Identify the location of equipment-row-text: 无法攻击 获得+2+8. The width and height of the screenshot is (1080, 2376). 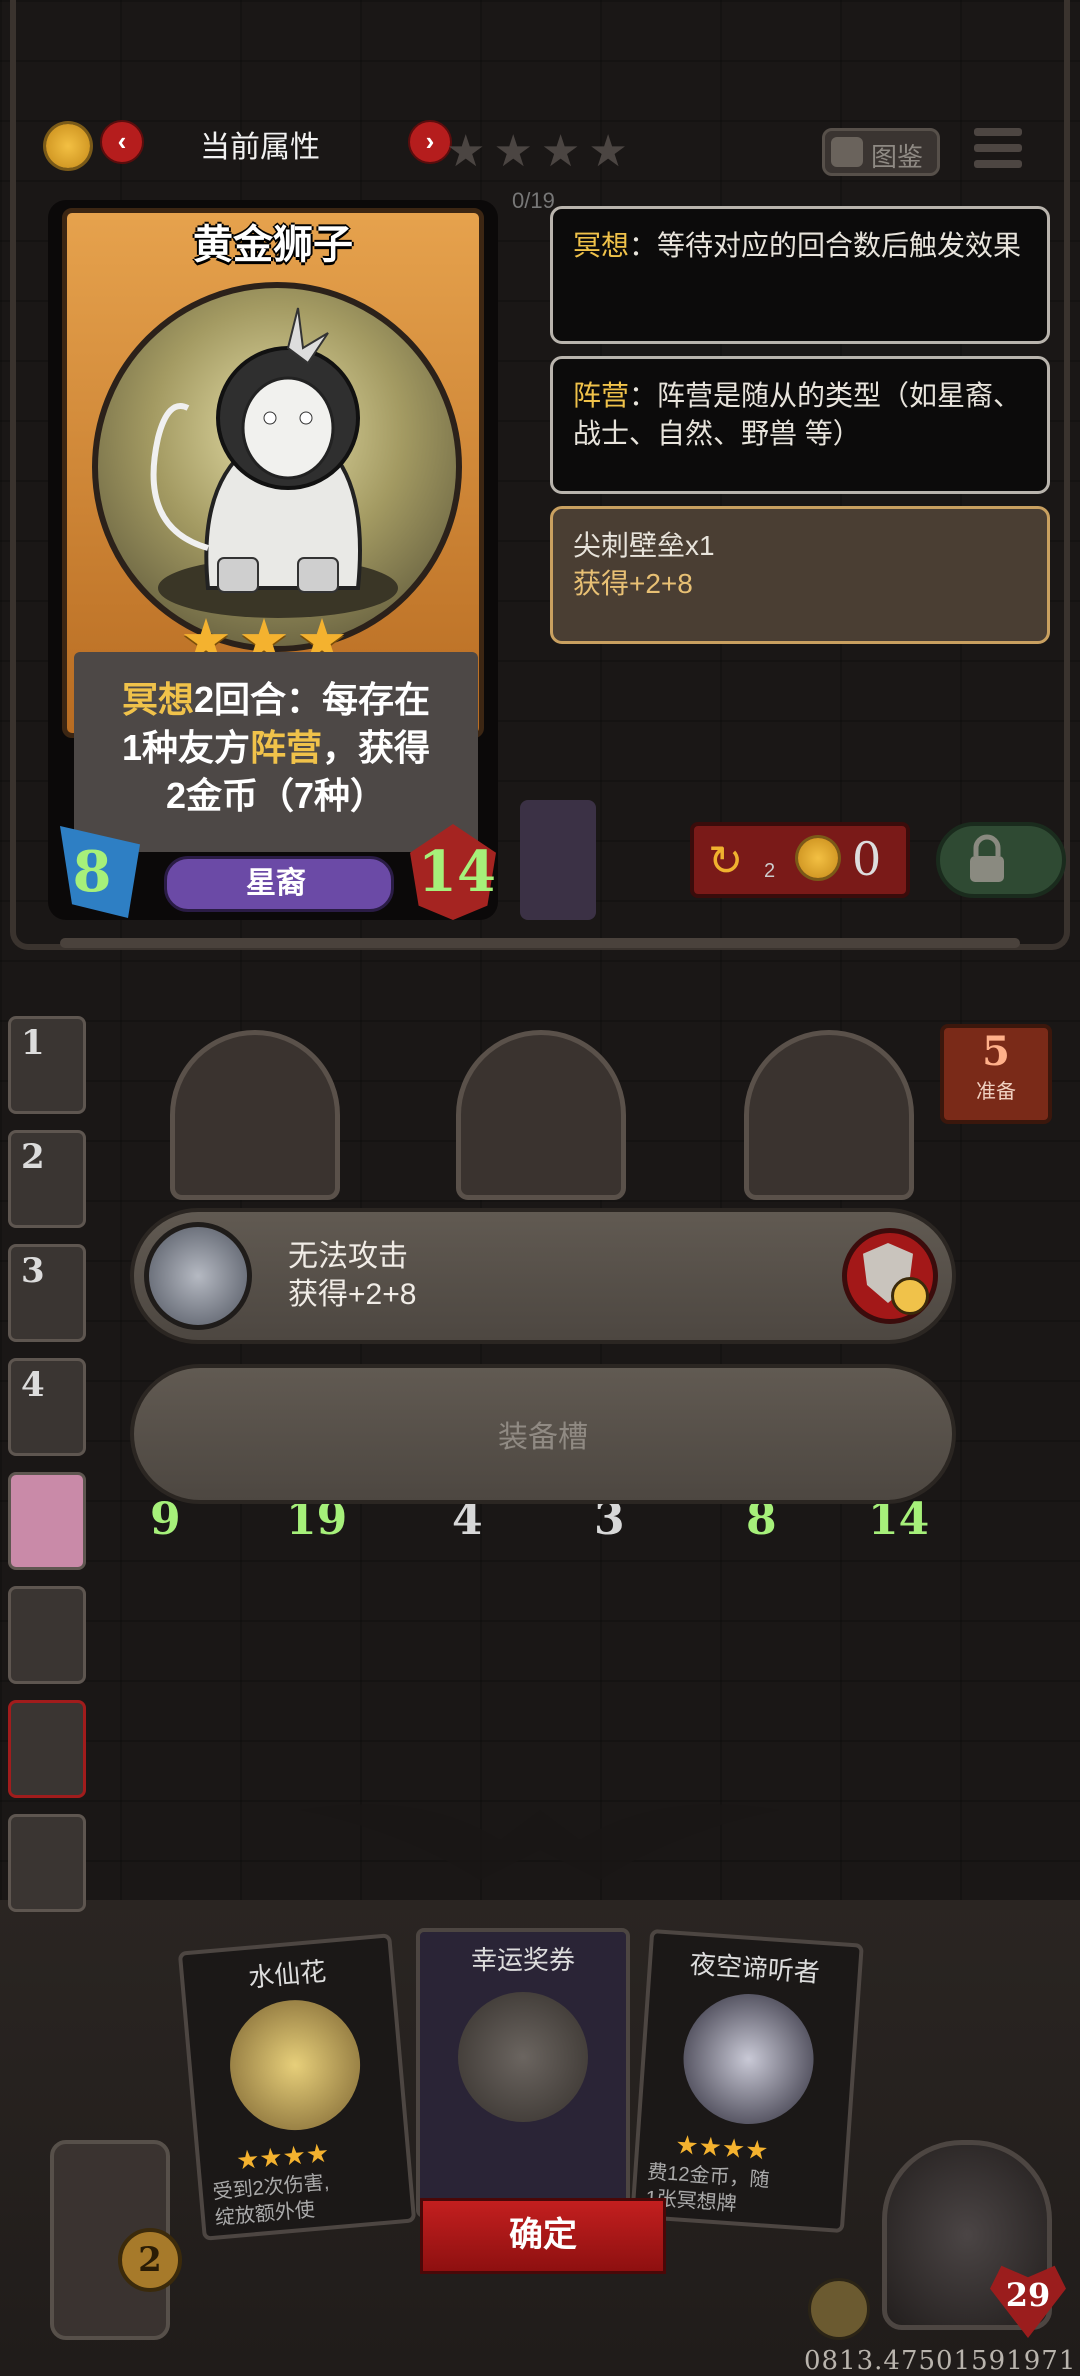
(352, 1276).